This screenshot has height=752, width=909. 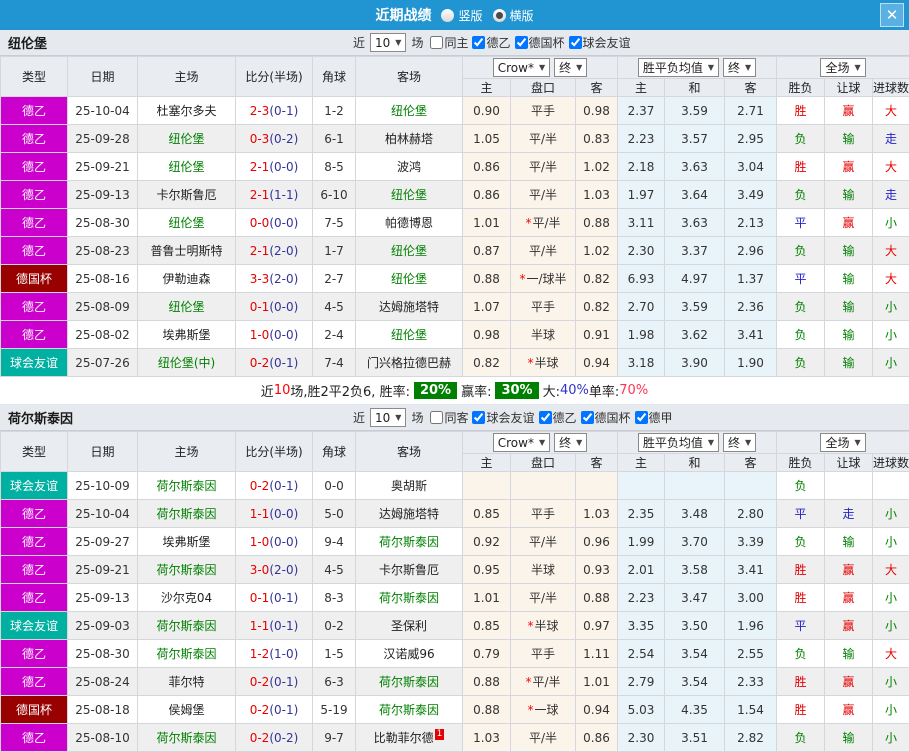 What do you see at coordinates (891, 738) in the screenshot?
I see `goals-result-cell: 小` at bounding box center [891, 738].